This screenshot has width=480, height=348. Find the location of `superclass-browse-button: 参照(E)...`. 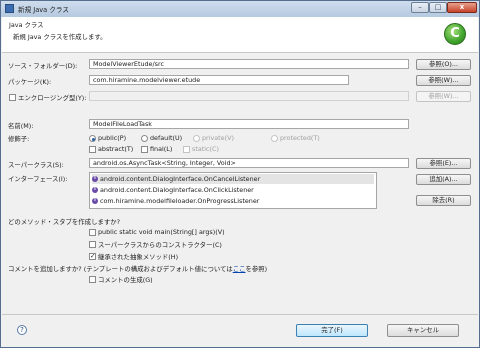

superclass-browse-button: 参照(E)... is located at coordinates (443, 163).